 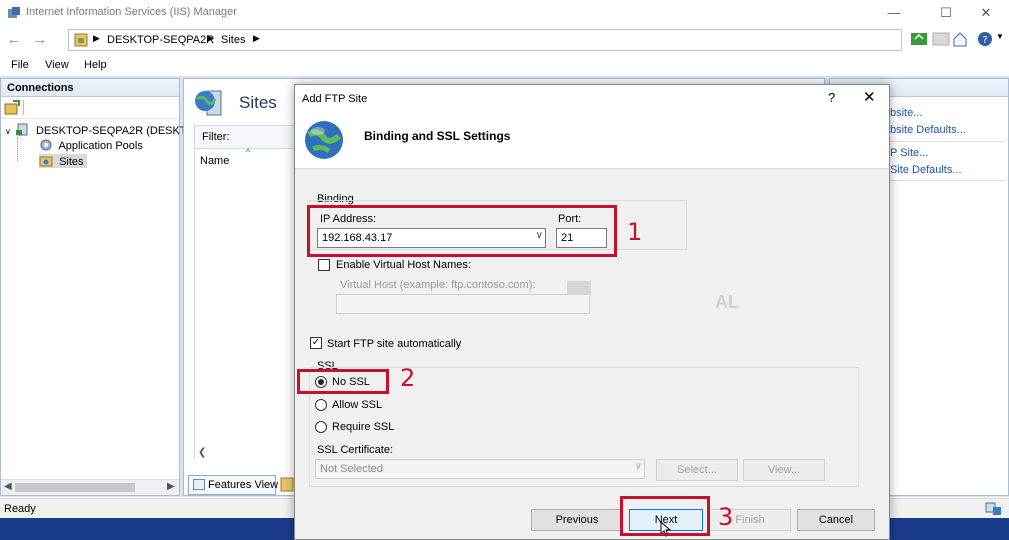 I want to click on tree-item-server: ∨ DESKTOP-SEQPA2R (DESKTOP, so click(x=103, y=130).